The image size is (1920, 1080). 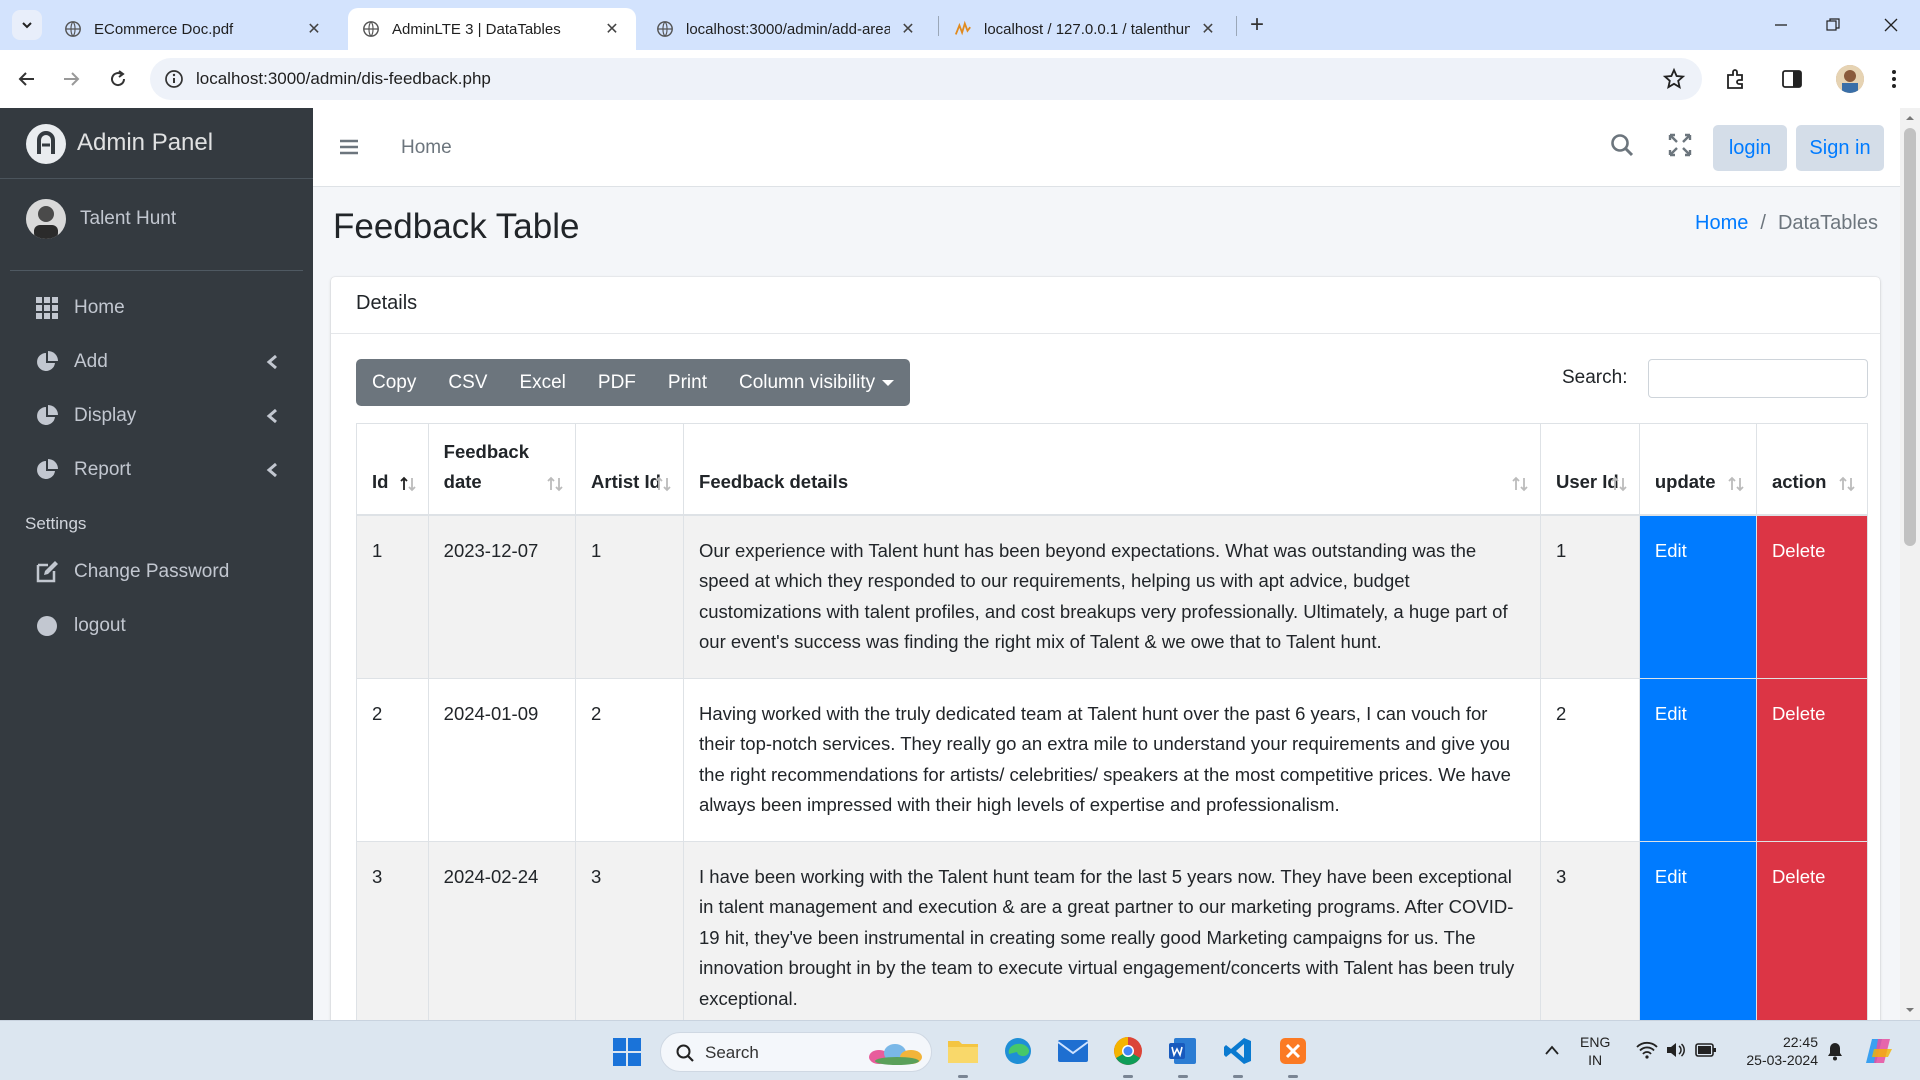 I want to click on taskbar-chrome, so click(x=1128, y=1055).